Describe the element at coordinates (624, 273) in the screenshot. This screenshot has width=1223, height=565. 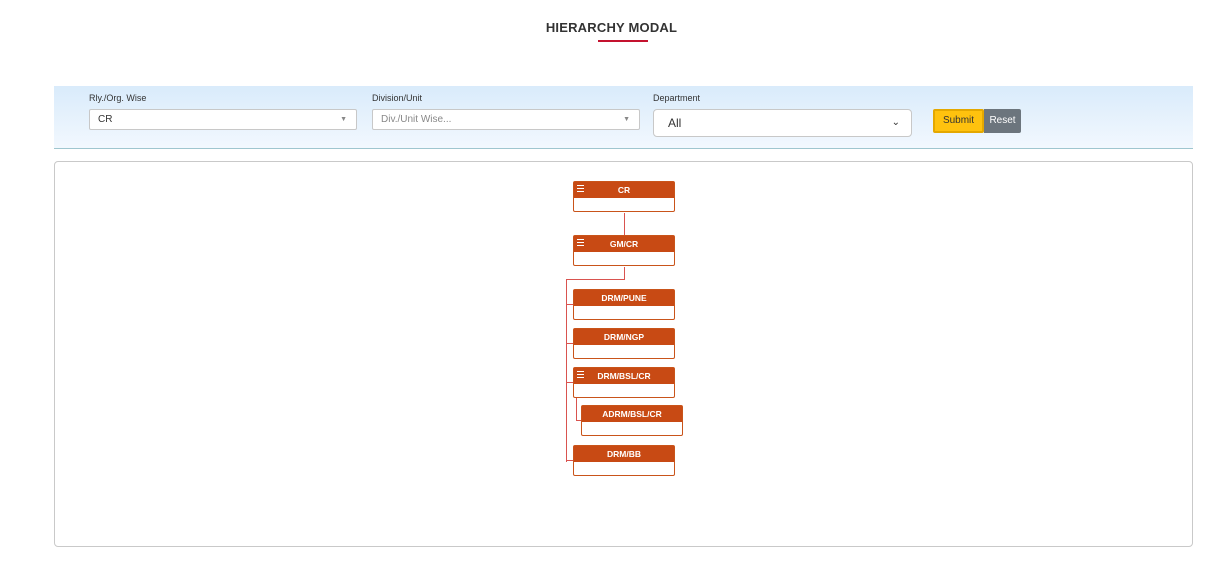
I see `connector-gm-down` at that location.